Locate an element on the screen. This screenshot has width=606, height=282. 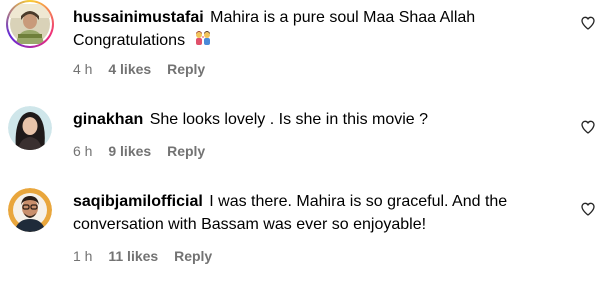
comment-meta: 4 h 4 likes Reply is located at coordinates (145, 69).